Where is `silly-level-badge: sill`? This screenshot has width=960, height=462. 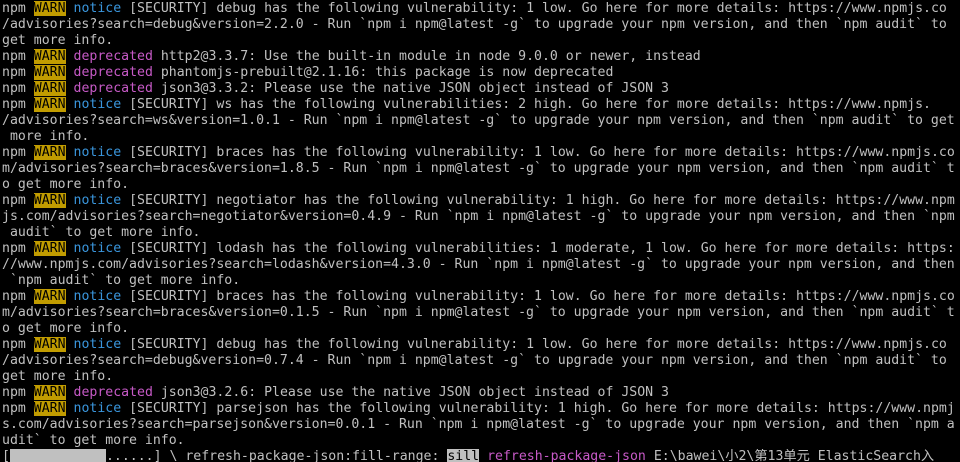 silly-level-badge: sill is located at coordinates (463, 455).